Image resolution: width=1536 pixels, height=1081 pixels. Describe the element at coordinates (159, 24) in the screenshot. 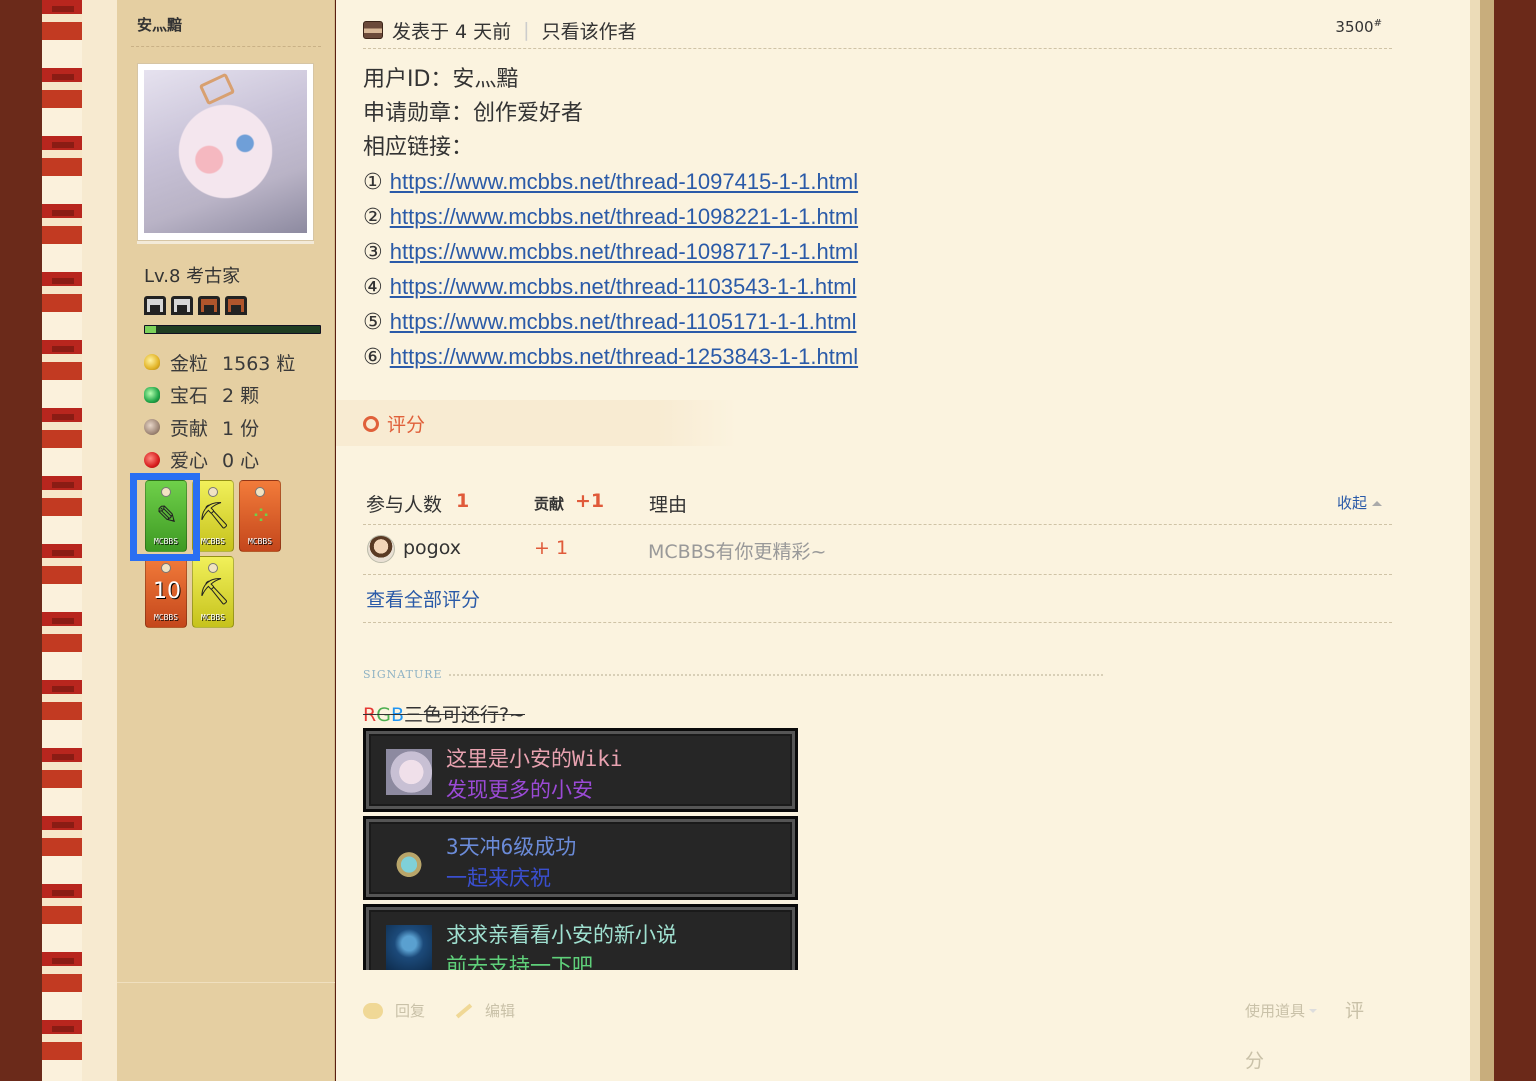

I see `author-name: 安灬黯` at that location.